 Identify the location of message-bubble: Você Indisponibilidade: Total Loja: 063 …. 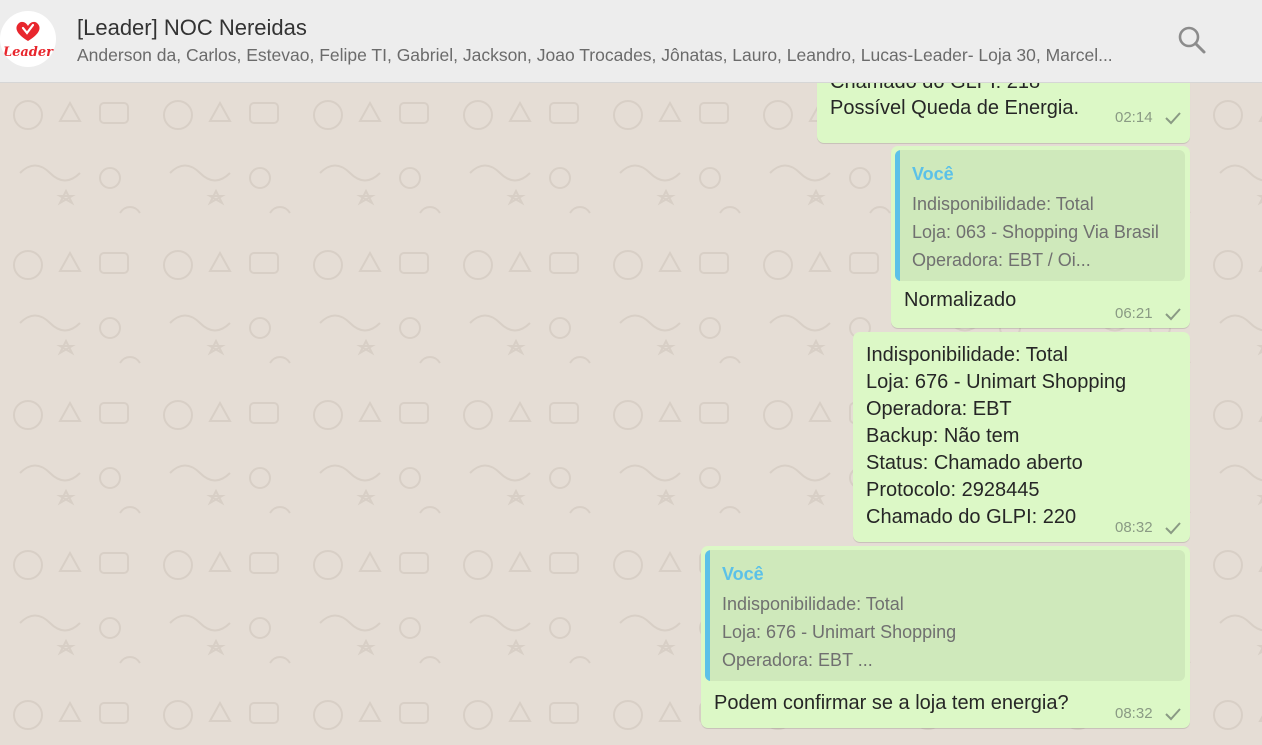
(1040, 237).